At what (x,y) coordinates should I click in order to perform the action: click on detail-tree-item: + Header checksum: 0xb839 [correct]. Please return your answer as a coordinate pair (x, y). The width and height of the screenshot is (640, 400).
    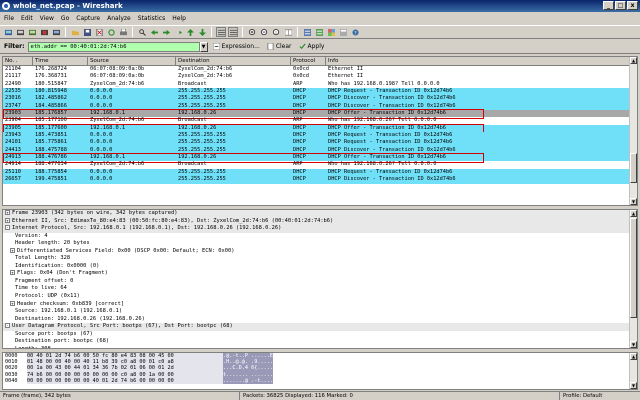
    Looking at the image, I should click on (320, 304).